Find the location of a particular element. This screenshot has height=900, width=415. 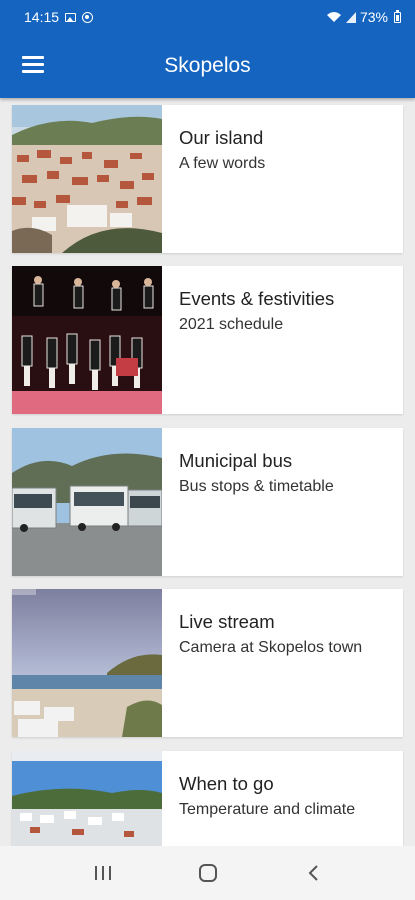

item-title: When to go is located at coordinates (226, 783).